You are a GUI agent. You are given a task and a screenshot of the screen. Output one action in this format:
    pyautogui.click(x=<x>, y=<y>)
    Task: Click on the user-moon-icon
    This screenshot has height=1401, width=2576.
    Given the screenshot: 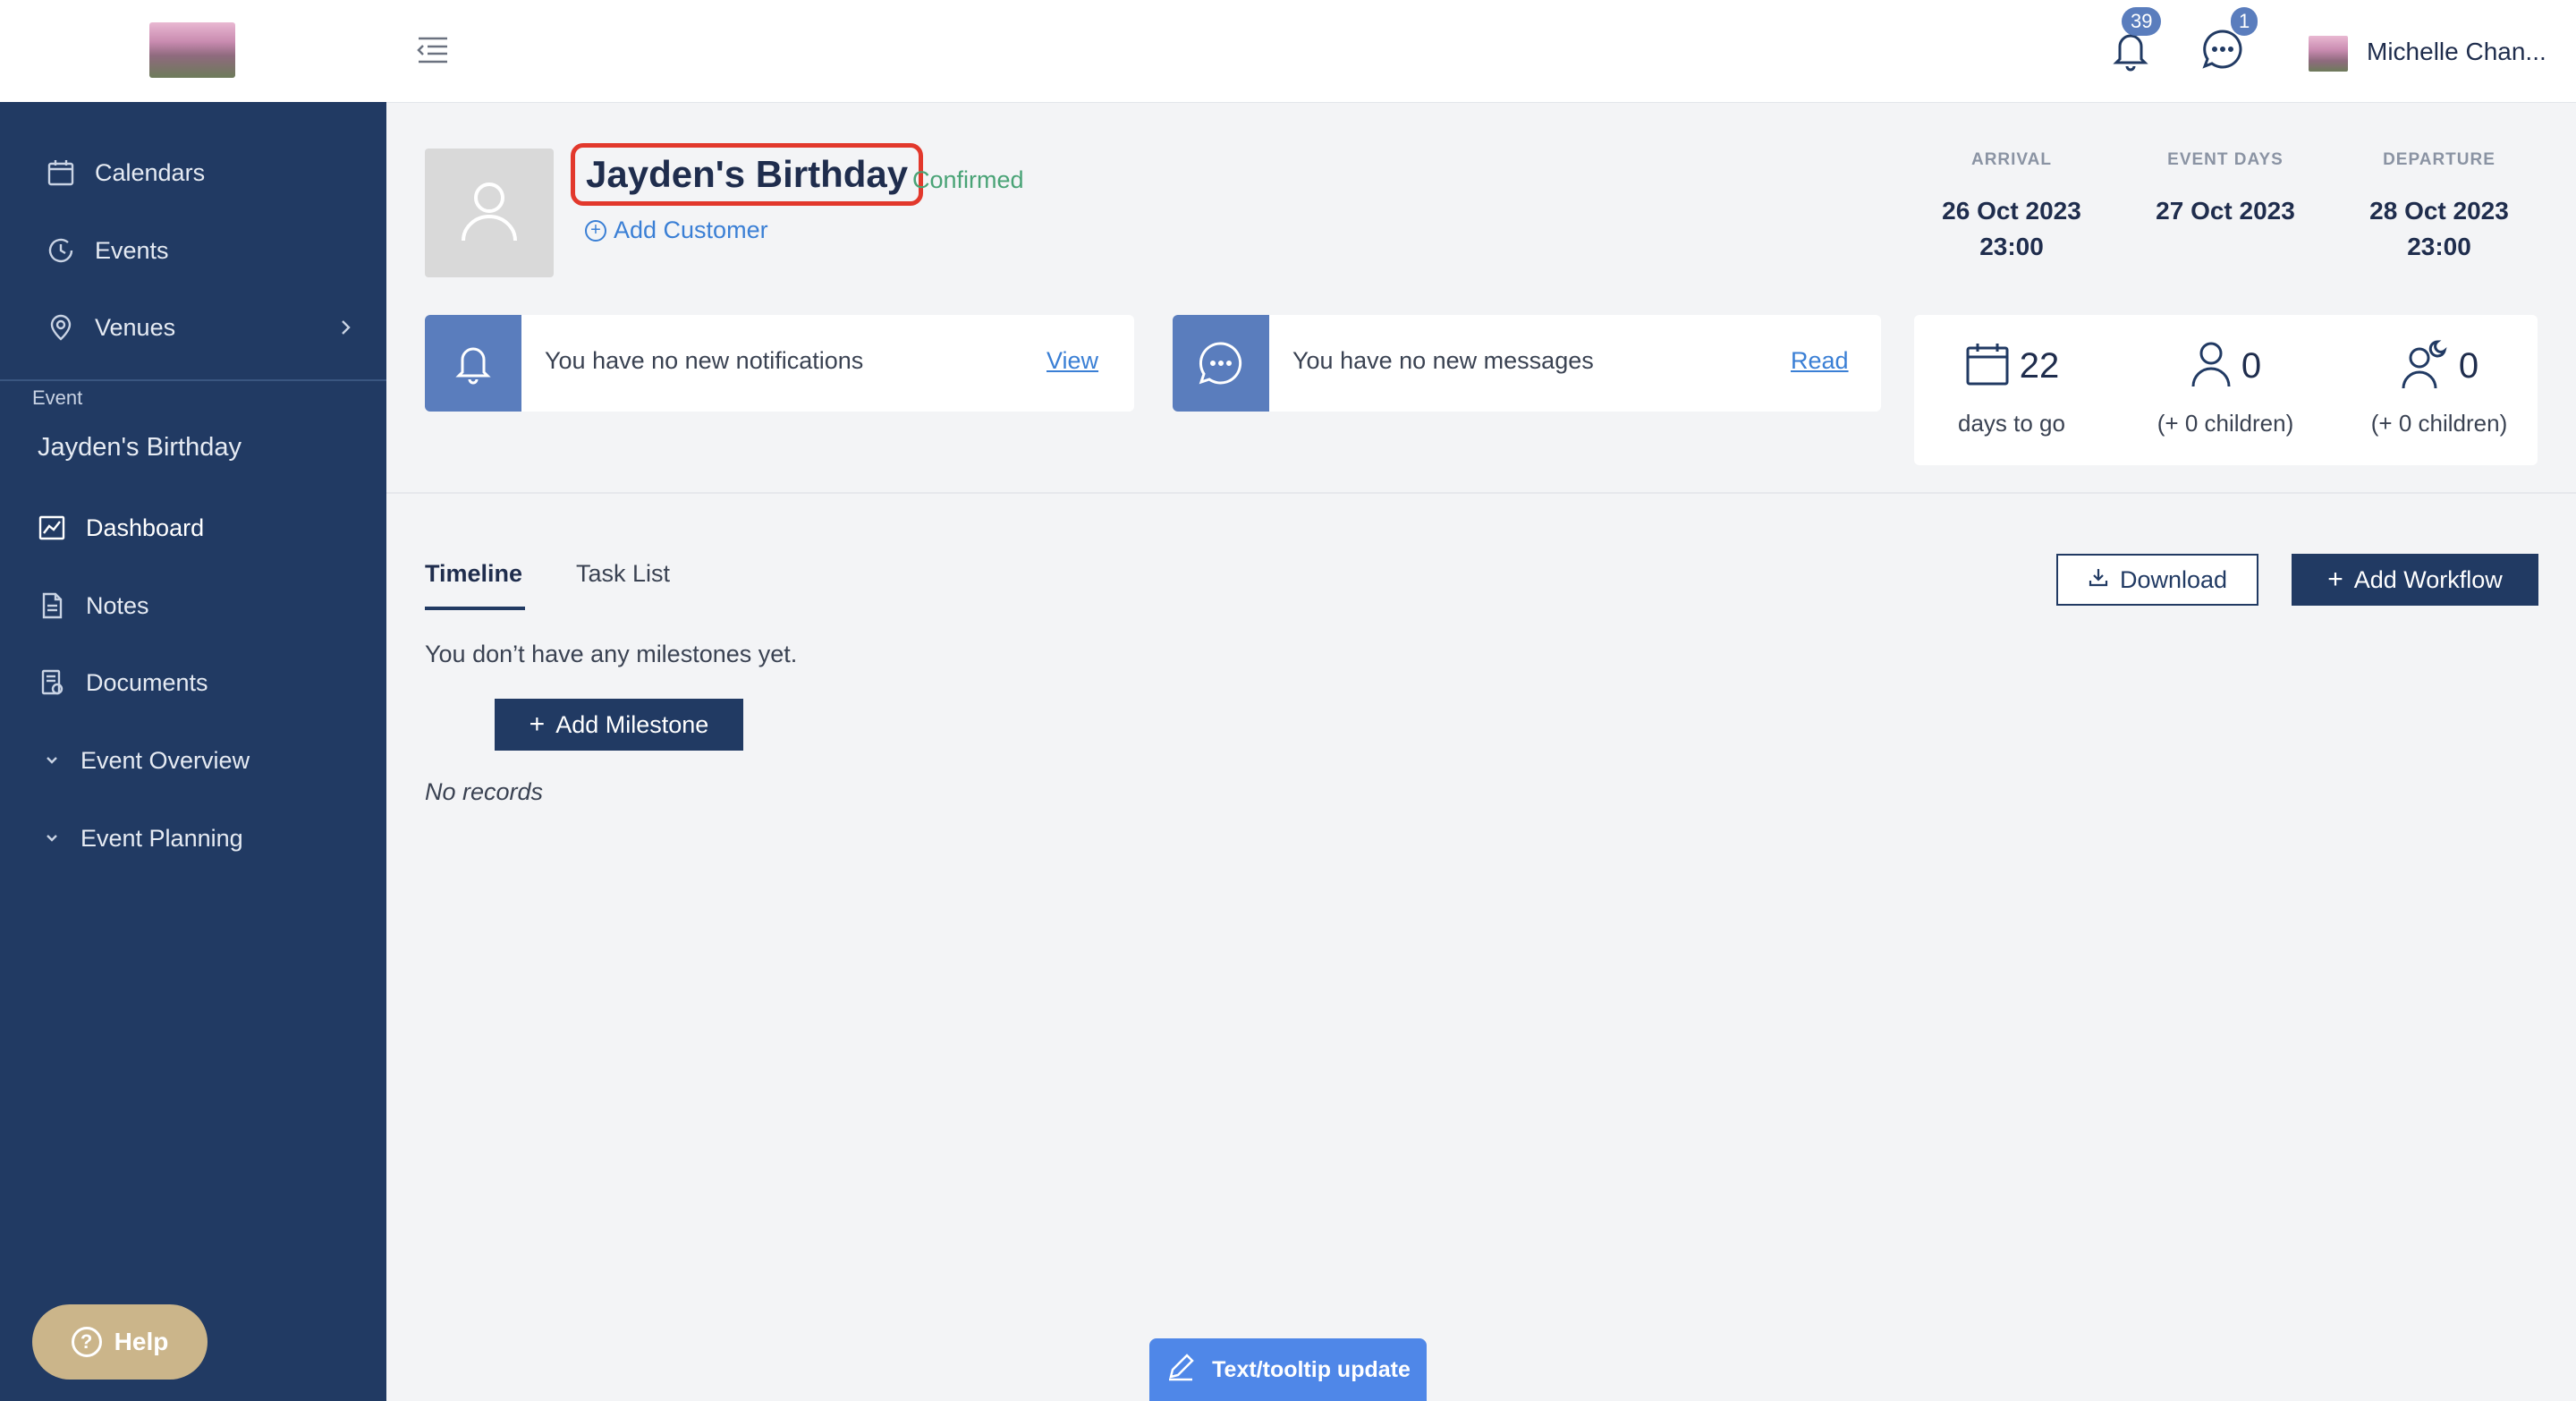 What is the action you would take?
    pyautogui.click(x=2425, y=366)
    